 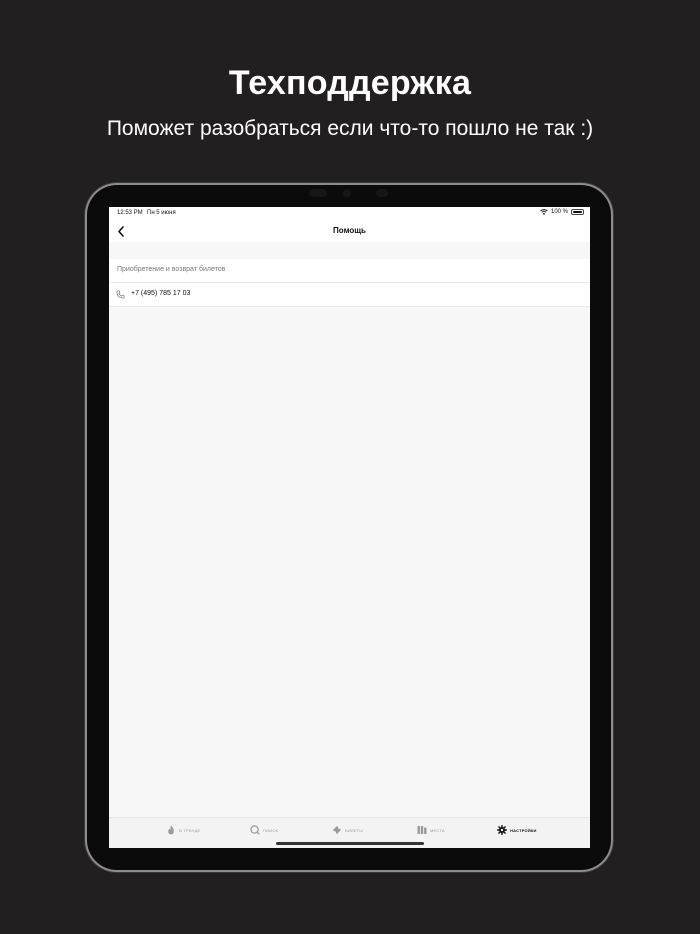 I want to click on status-date: Пн 5 июня, so click(x=161, y=213).